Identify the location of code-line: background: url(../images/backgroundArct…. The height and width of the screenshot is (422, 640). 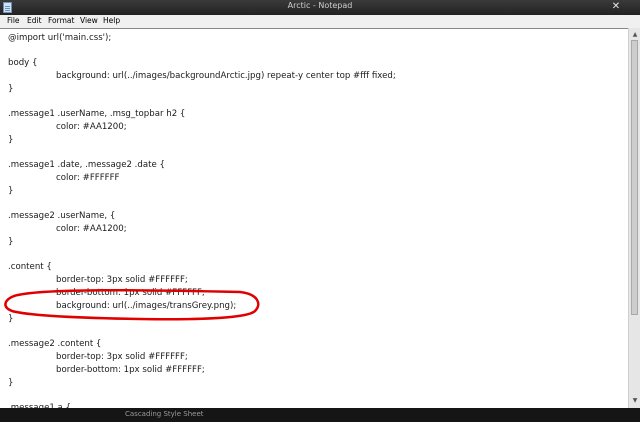
(226, 76).